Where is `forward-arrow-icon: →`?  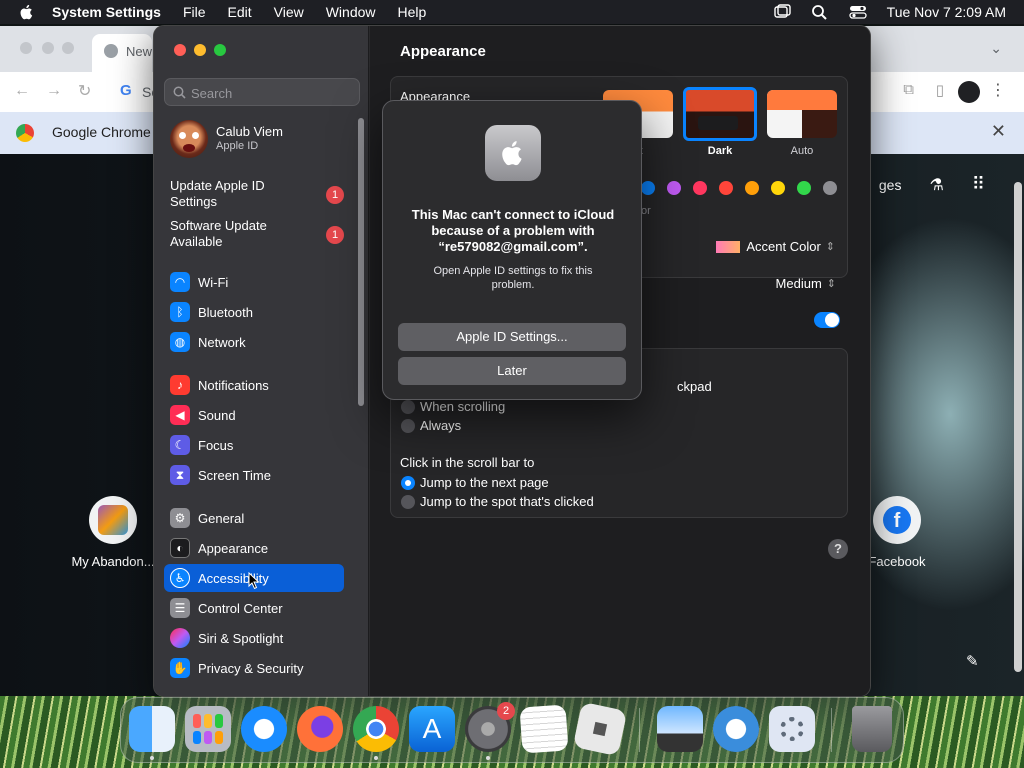
forward-arrow-icon: → is located at coordinates (54, 91).